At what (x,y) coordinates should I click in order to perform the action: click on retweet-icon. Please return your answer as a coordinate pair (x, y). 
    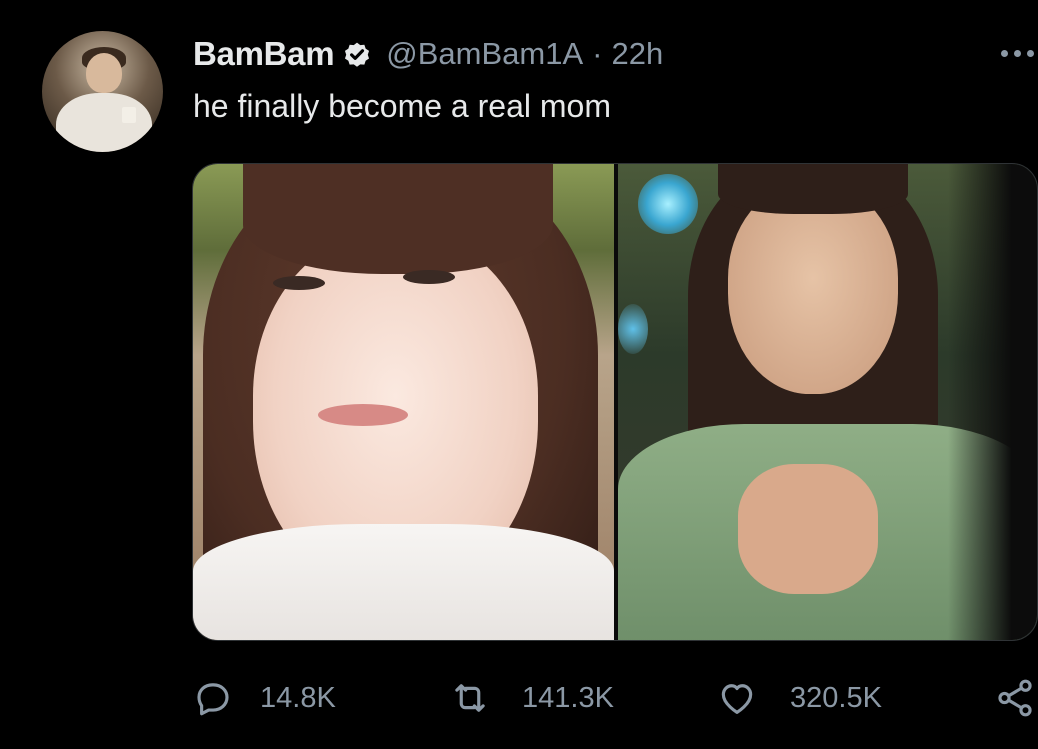
    Looking at the image, I should click on (470, 698).